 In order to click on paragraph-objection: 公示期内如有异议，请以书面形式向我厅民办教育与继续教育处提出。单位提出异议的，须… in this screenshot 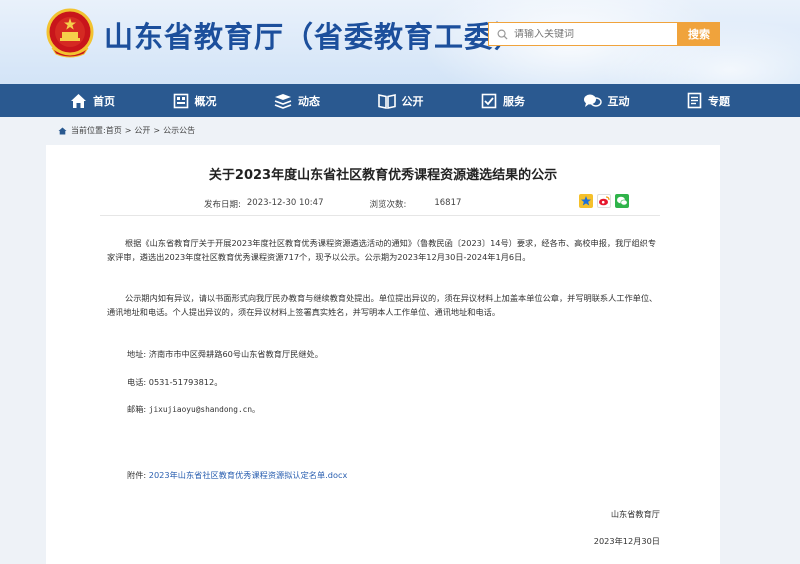, I will do `click(385, 305)`.